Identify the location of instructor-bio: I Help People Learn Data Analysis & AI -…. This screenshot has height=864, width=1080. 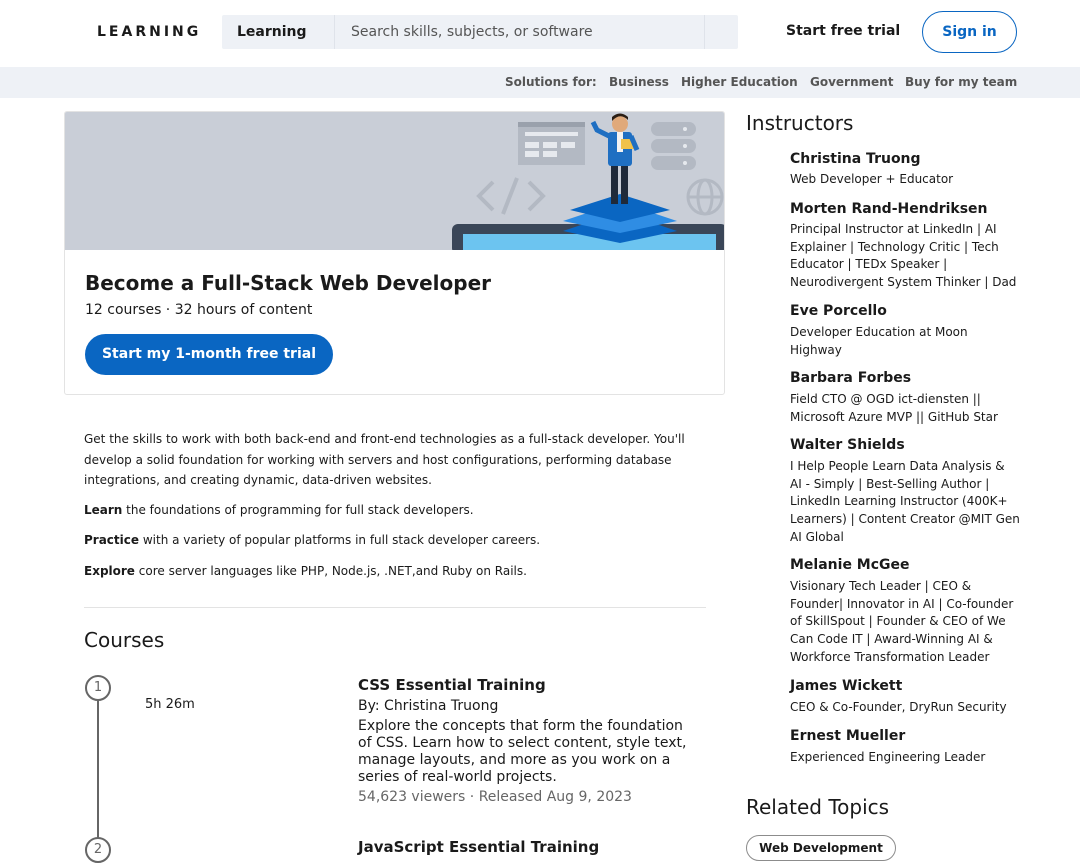
(905, 501).